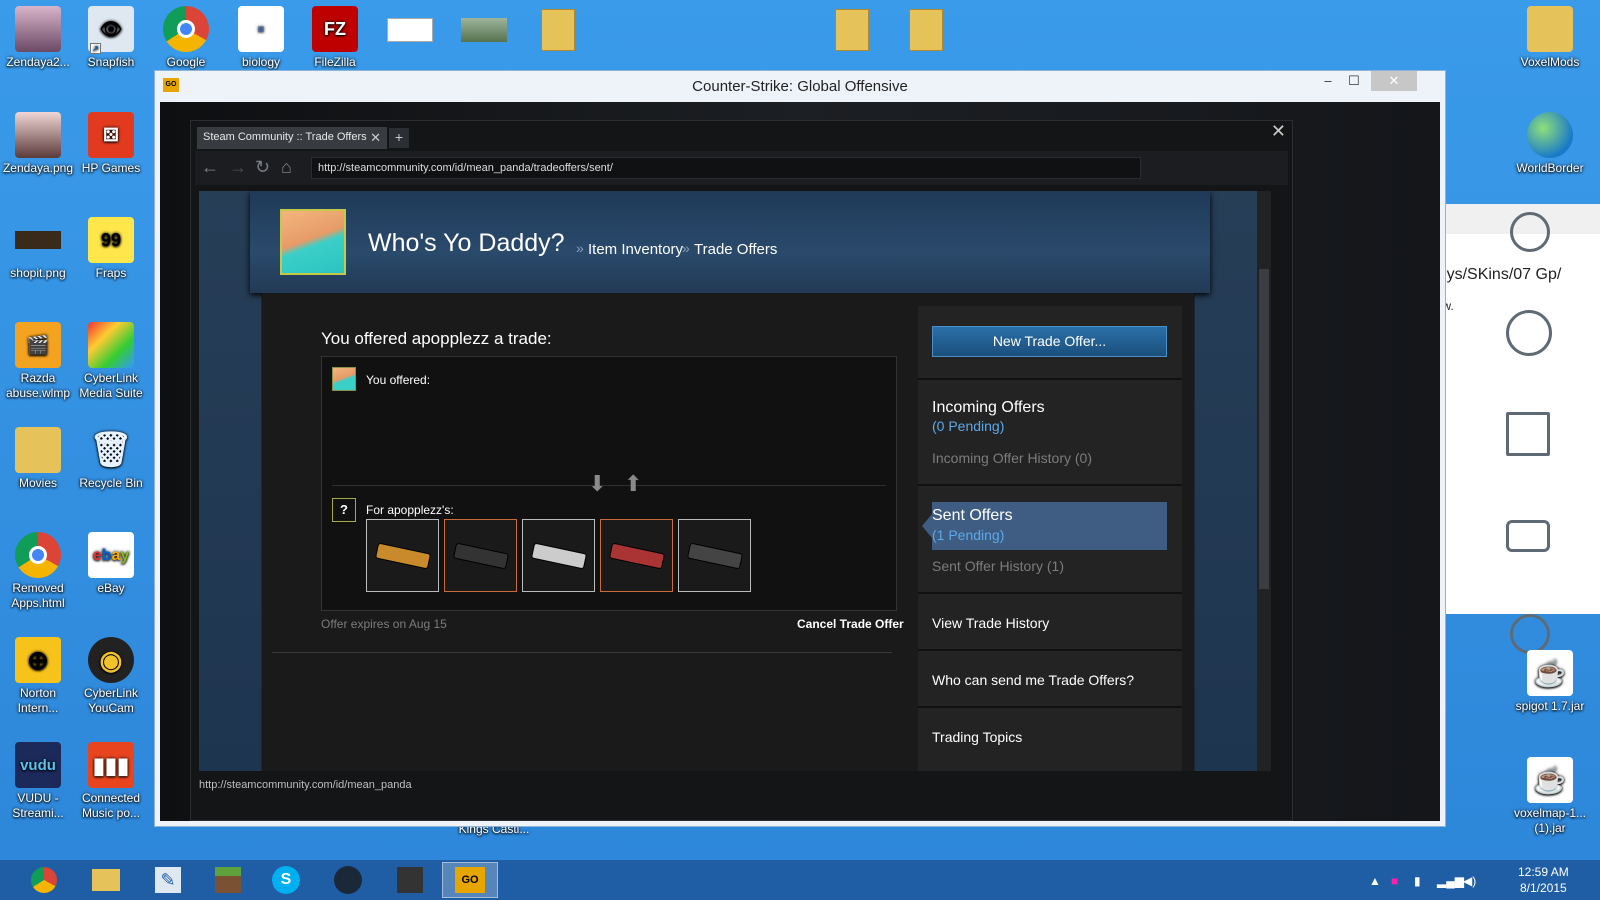  Describe the element at coordinates (375, 138) in the screenshot. I see `tab-close-icon: ✕` at that location.